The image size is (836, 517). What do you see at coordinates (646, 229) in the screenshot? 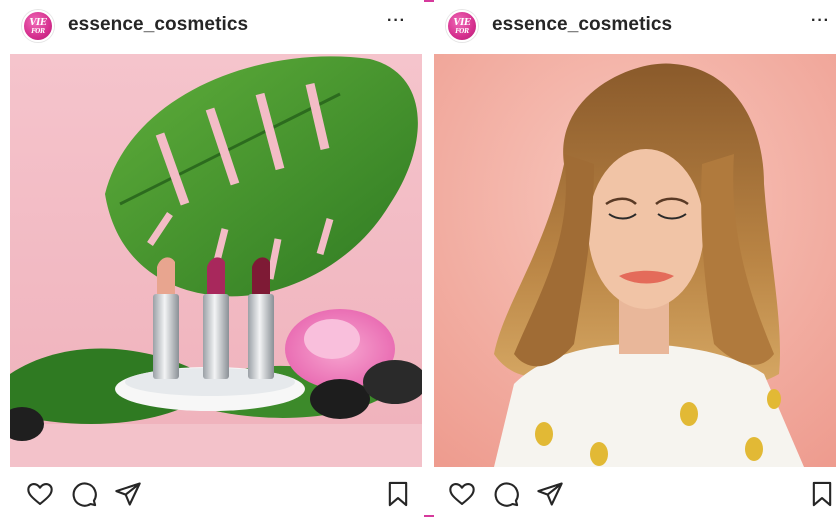
I see `face` at bounding box center [646, 229].